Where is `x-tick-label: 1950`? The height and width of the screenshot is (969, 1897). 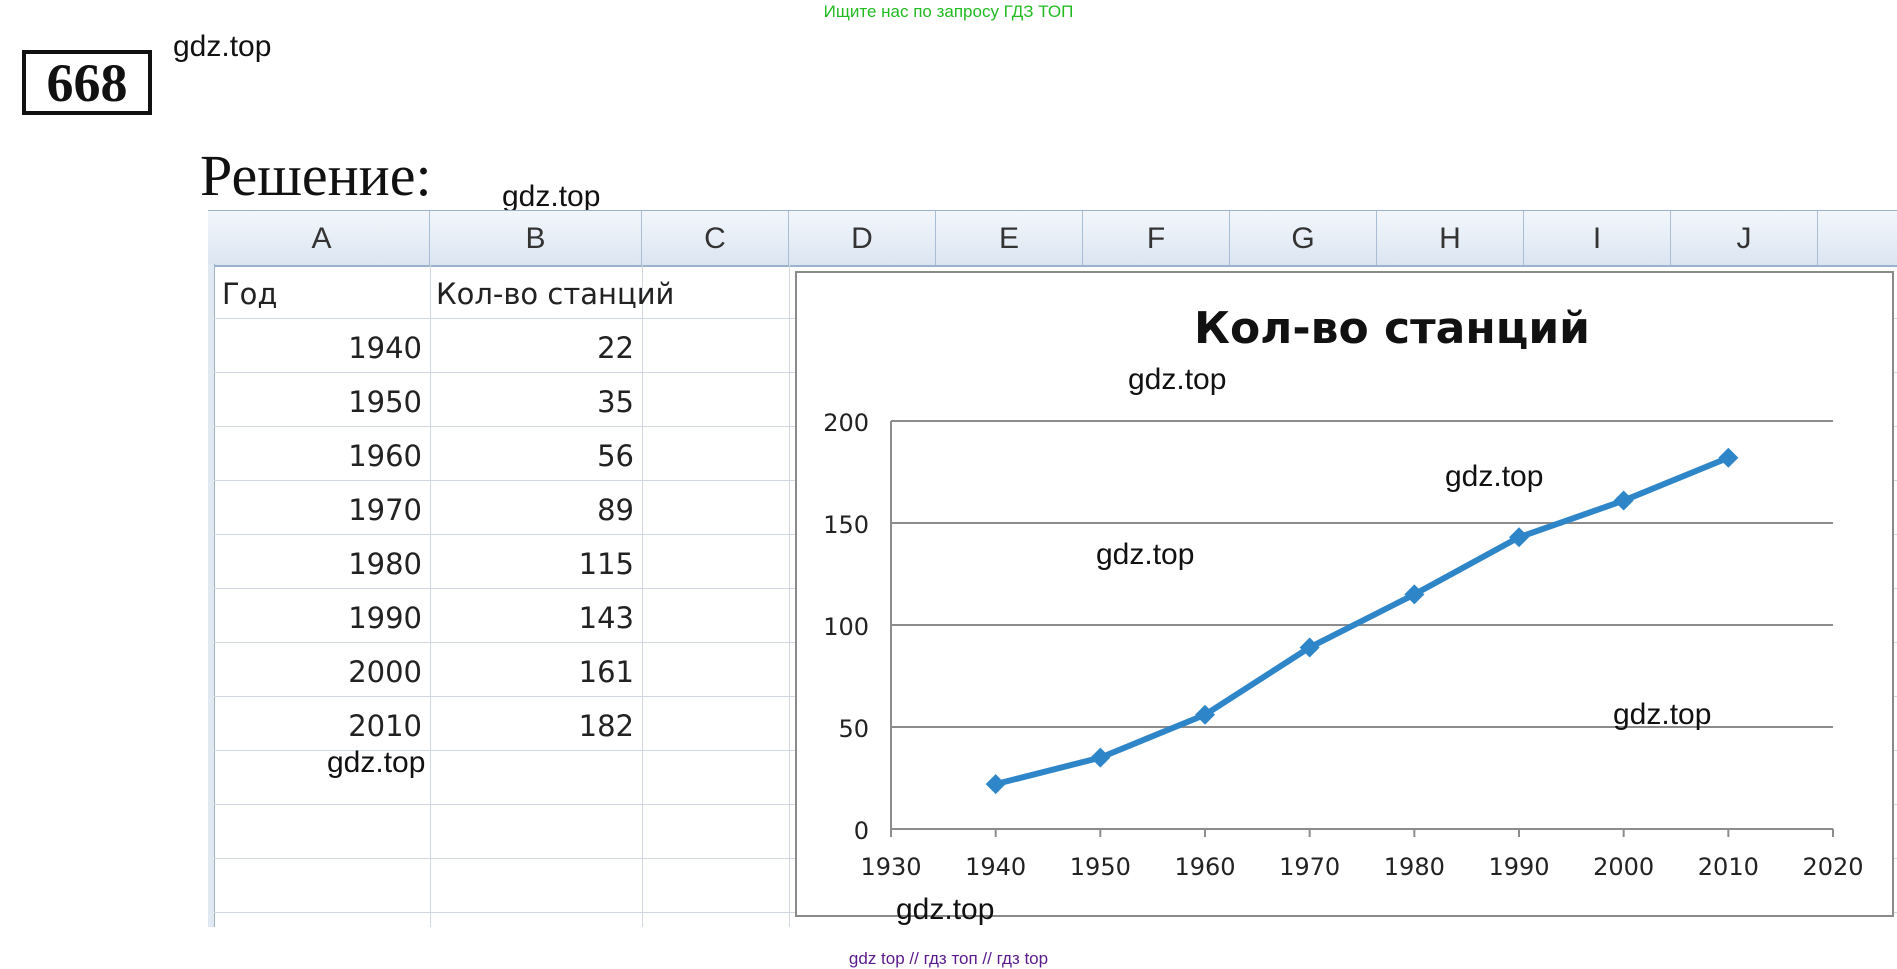 x-tick-label: 1950 is located at coordinates (1100, 867).